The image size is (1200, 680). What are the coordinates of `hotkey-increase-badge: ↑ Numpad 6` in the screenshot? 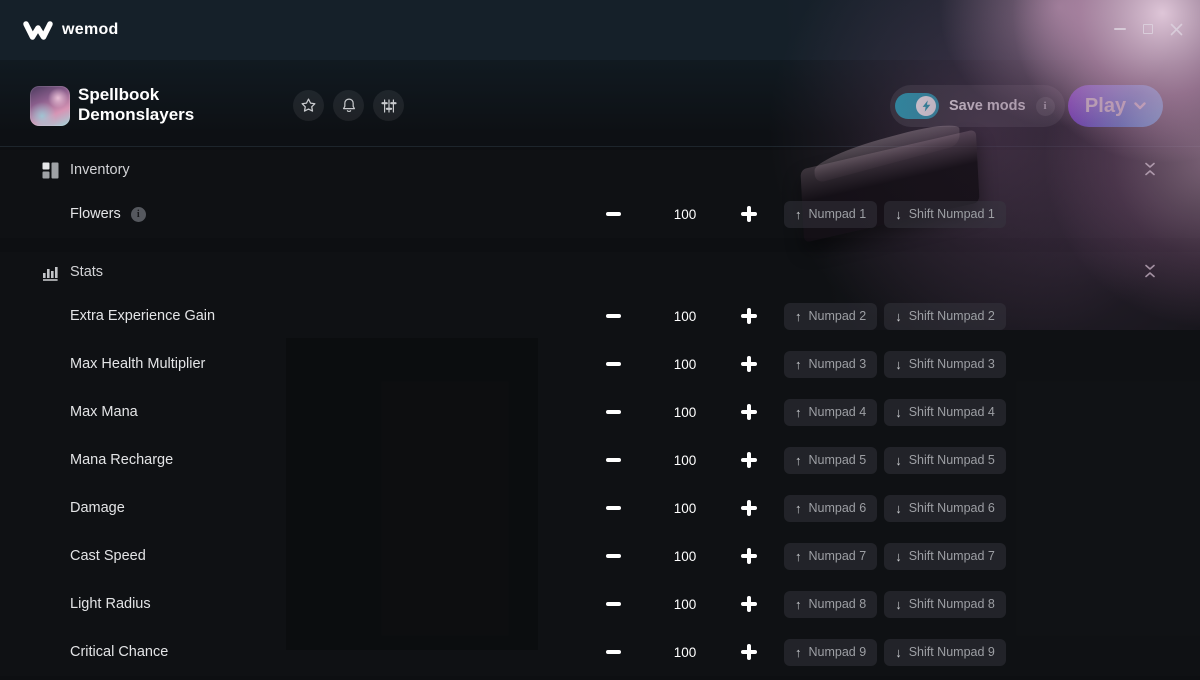 It's located at (831, 508).